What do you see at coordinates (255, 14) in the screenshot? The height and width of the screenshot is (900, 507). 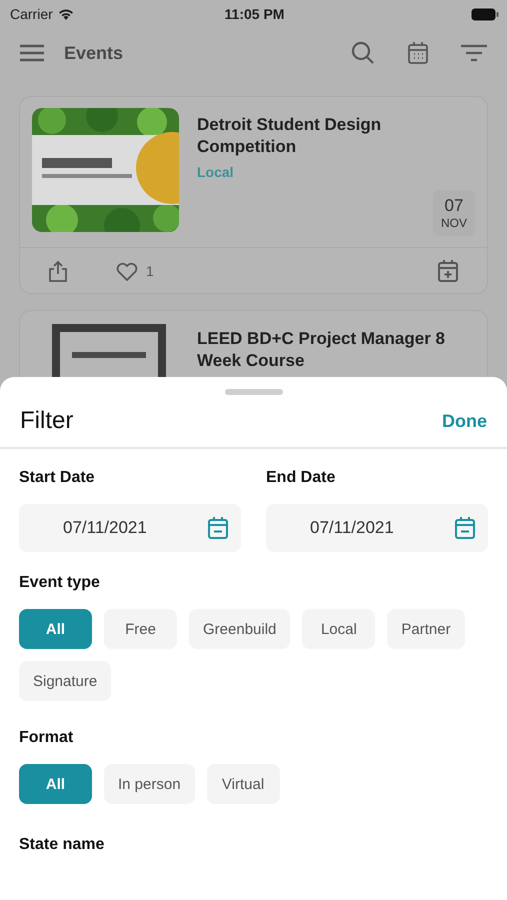 I see `clock: 11:05 PM` at bounding box center [255, 14].